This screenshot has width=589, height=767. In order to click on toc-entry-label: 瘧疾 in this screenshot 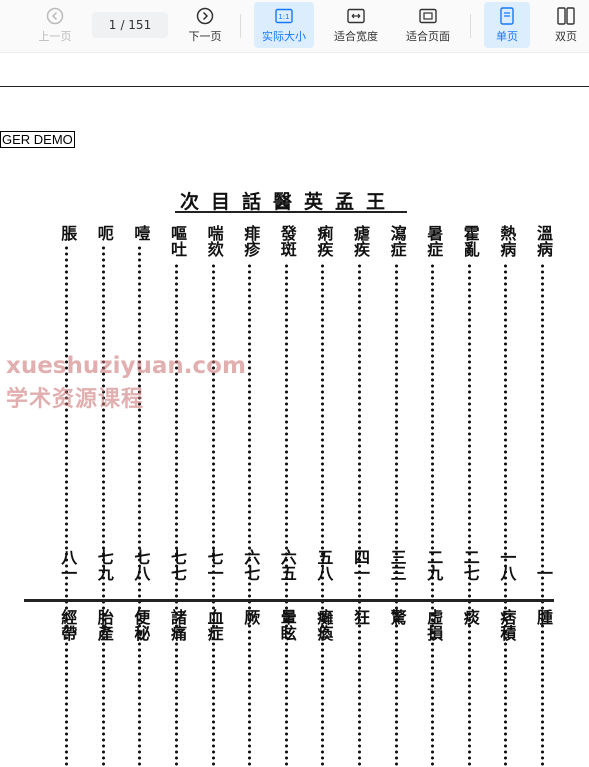, I will do `click(360, 241)`.